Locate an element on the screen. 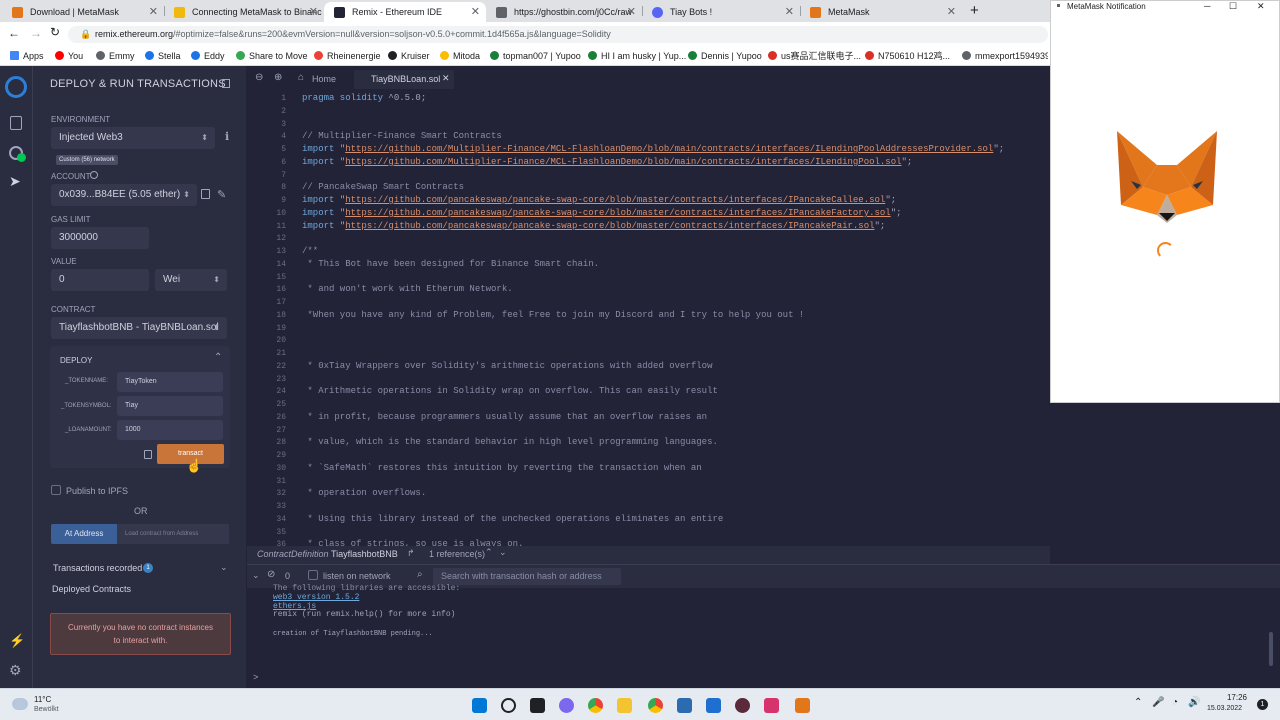  clear-console-icon: ⊘ is located at coordinates (271, 574).